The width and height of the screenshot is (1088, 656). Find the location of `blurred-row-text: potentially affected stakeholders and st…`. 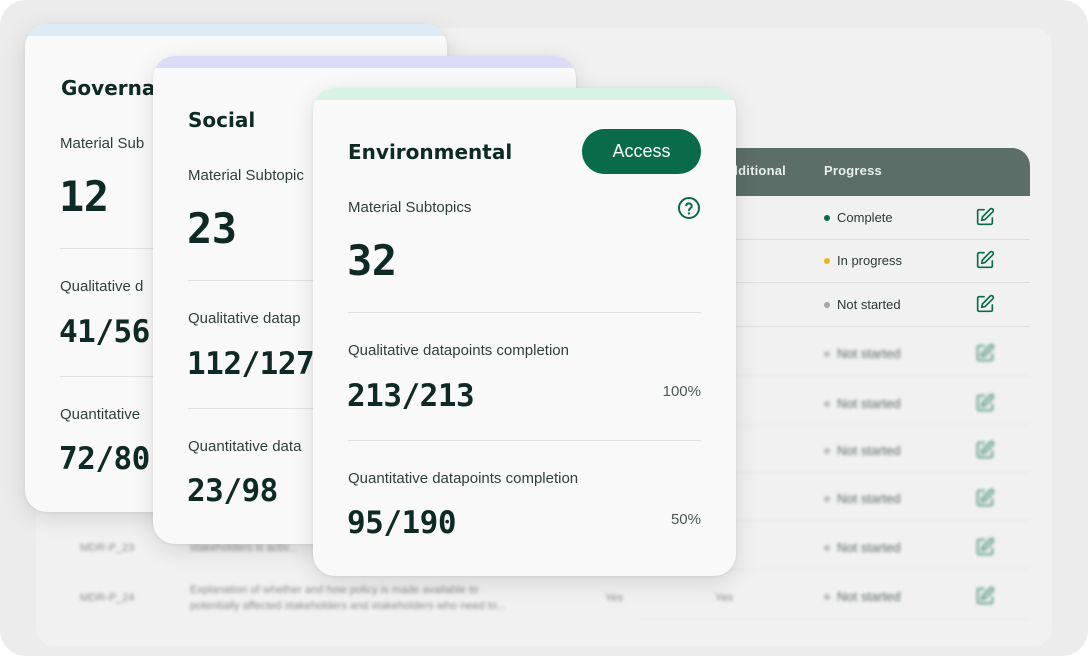

blurred-row-text: potentially affected stakeholders and st… is located at coordinates (348, 606).